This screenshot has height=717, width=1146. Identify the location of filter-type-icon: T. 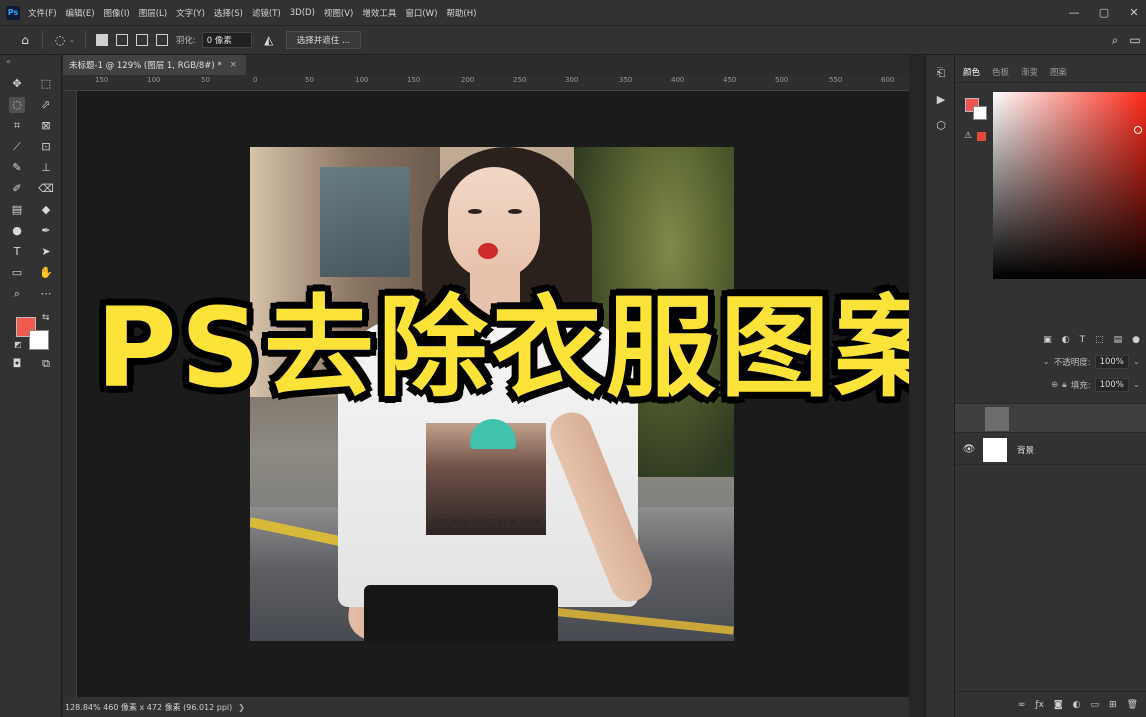
(1083, 340).